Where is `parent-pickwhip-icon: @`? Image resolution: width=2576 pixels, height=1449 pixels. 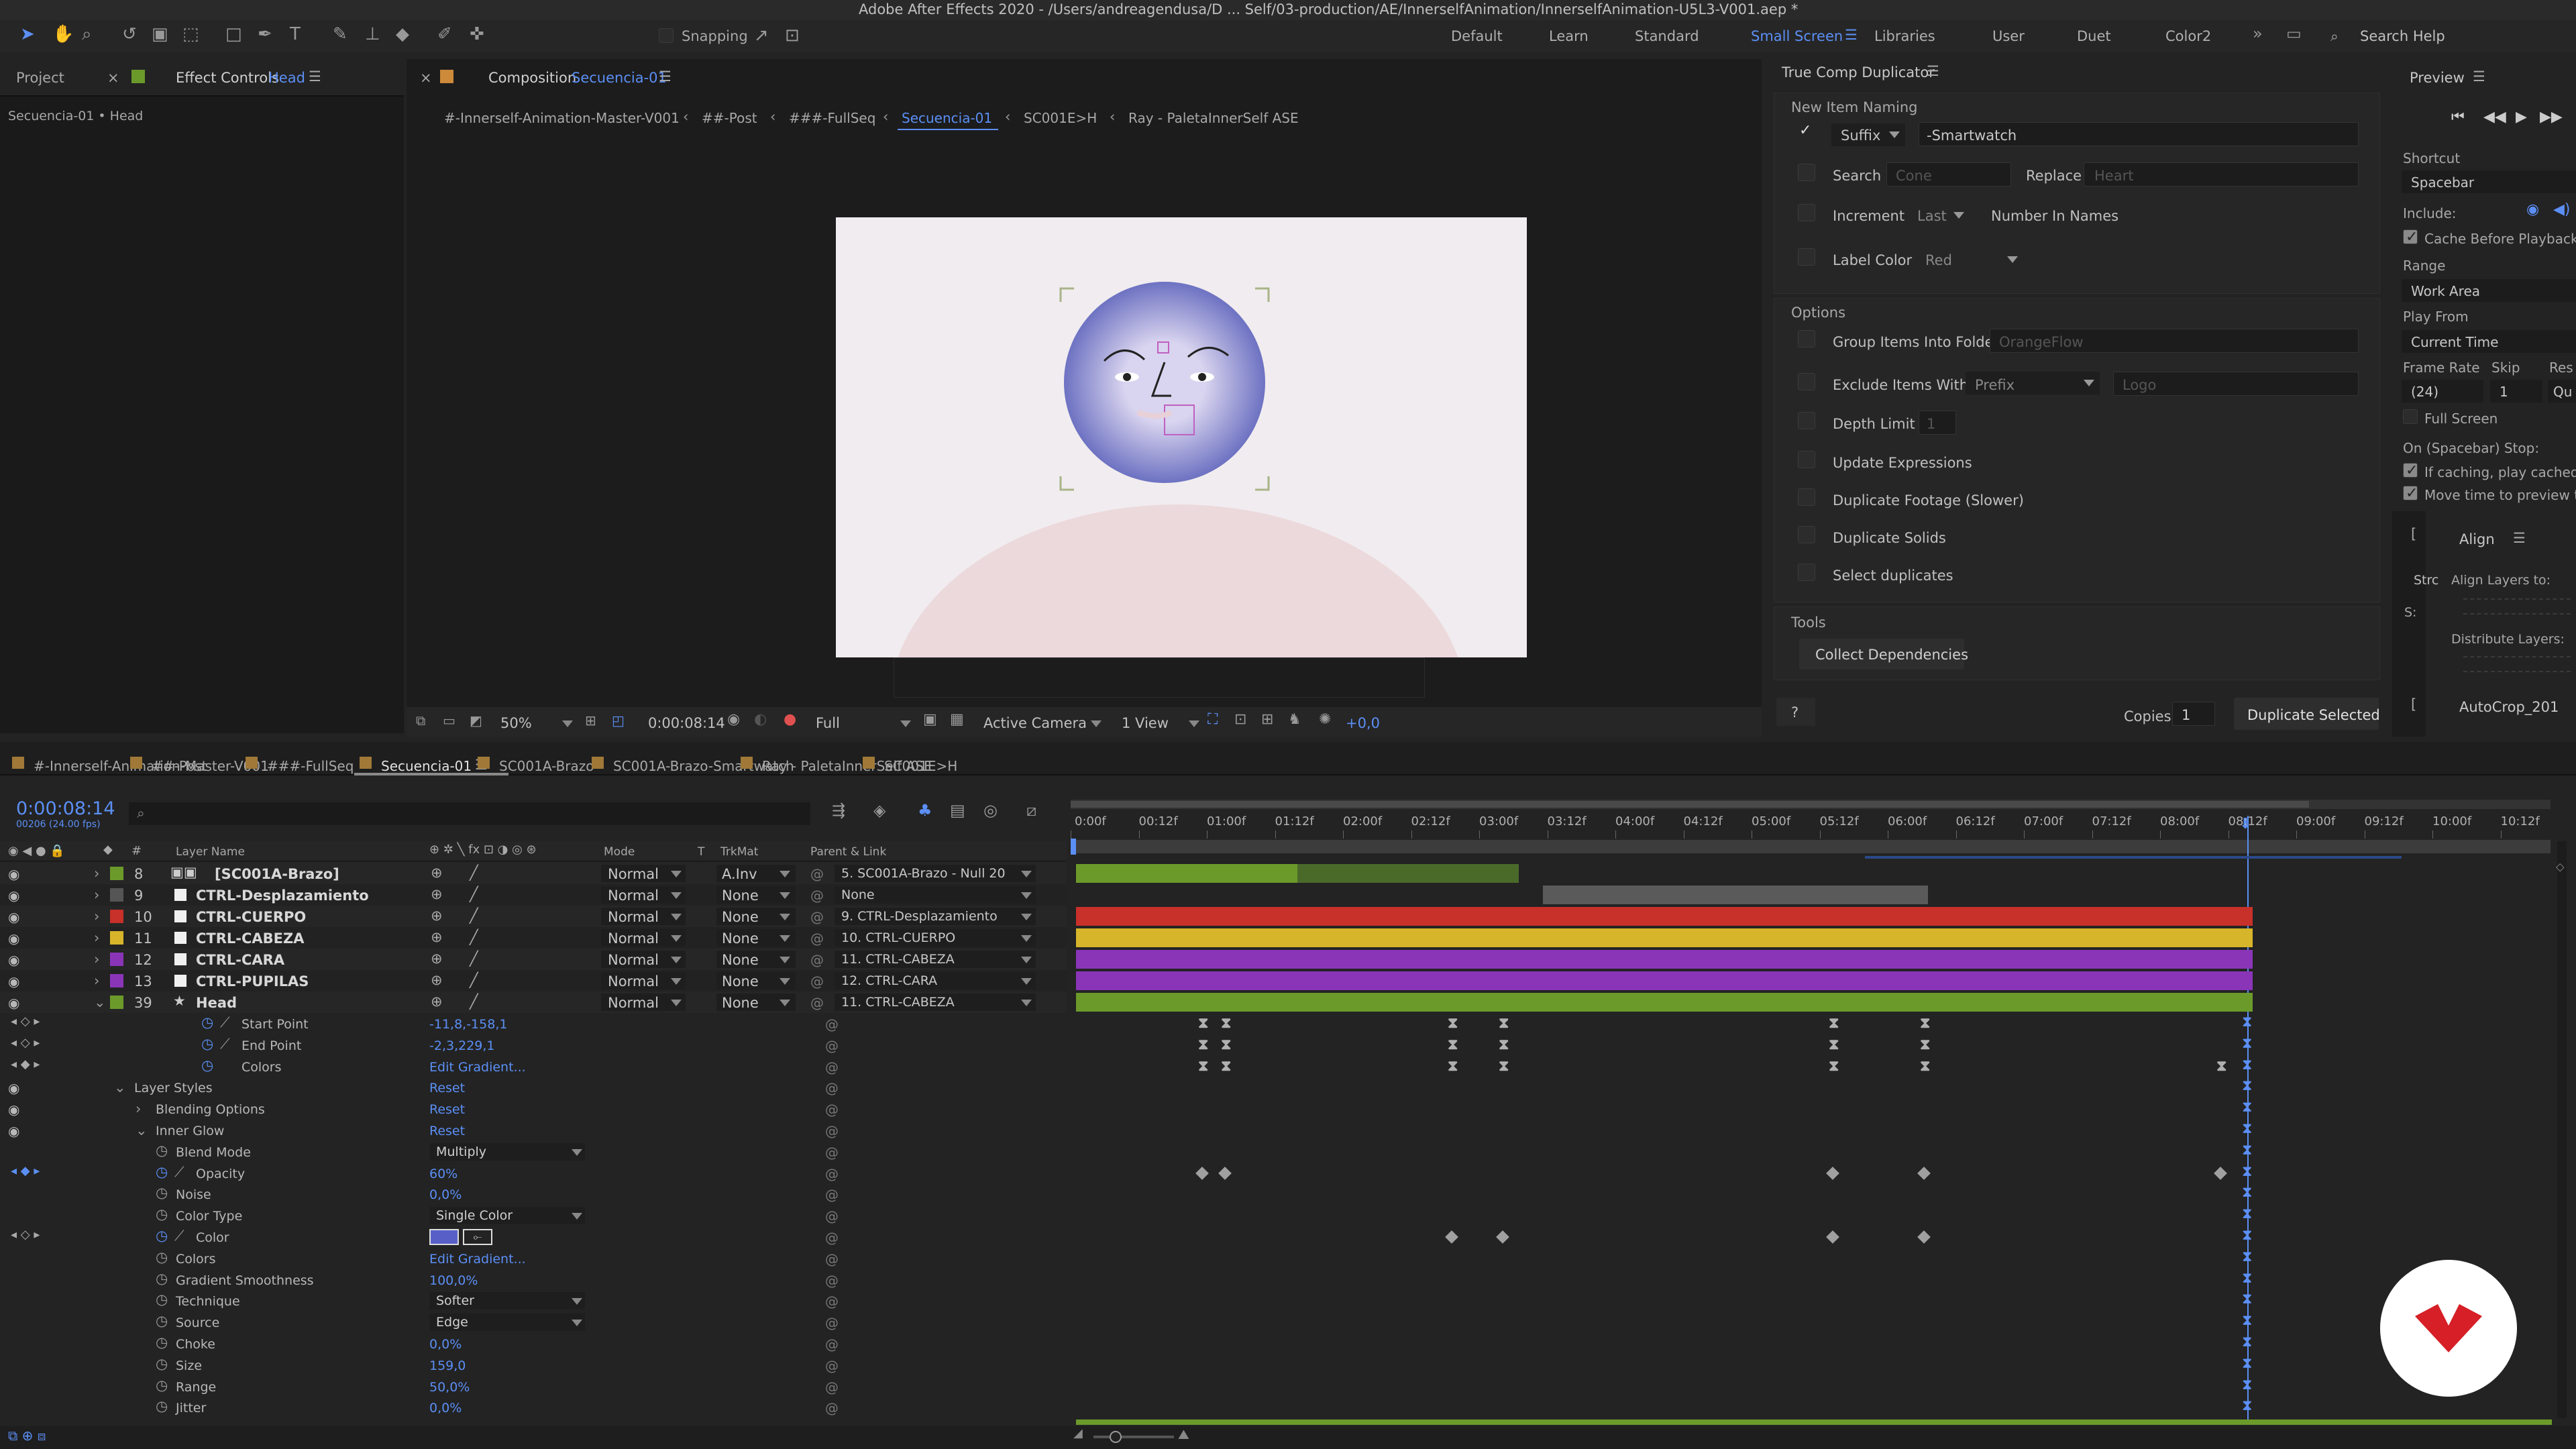
parent-pickwhip-icon: @ is located at coordinates (817, 981).